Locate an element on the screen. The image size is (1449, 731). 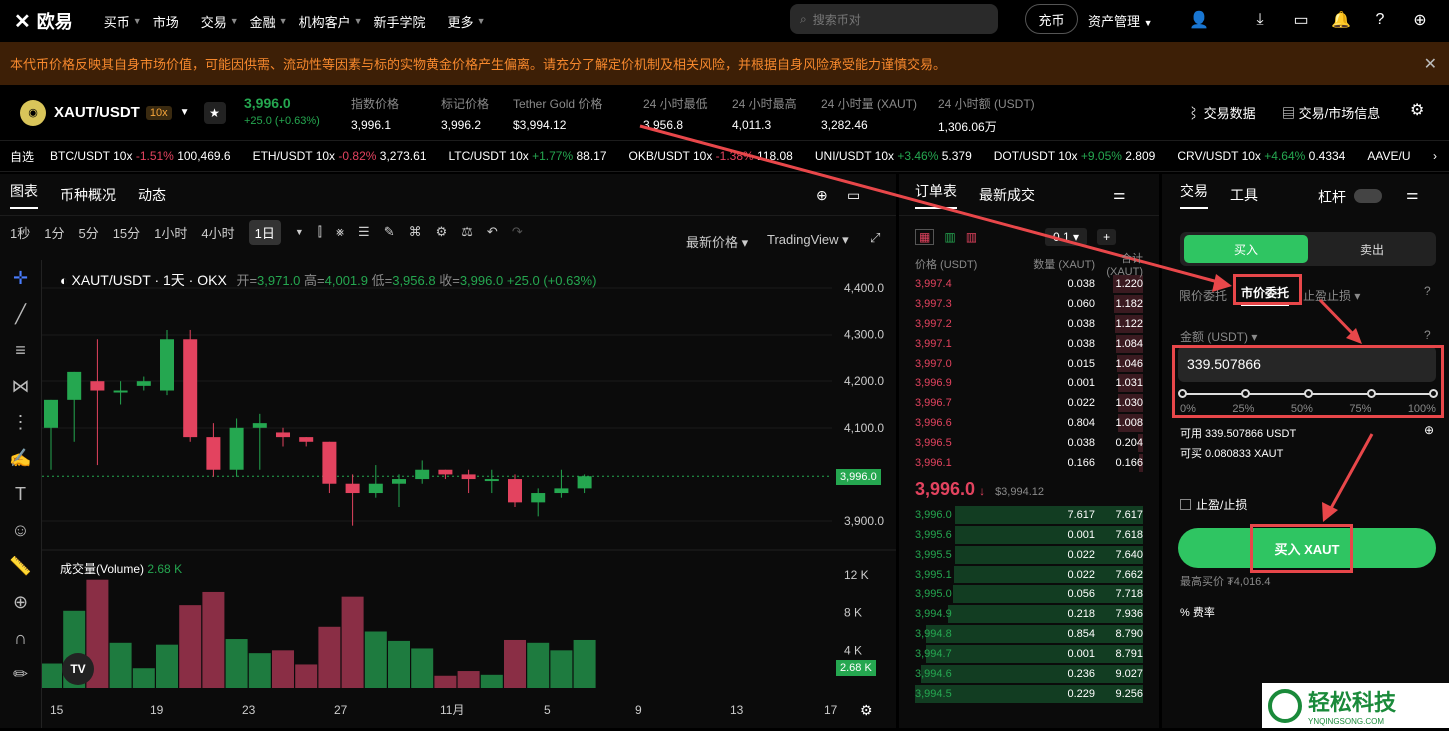
text-icon: T is located at coordinates (20, 494).